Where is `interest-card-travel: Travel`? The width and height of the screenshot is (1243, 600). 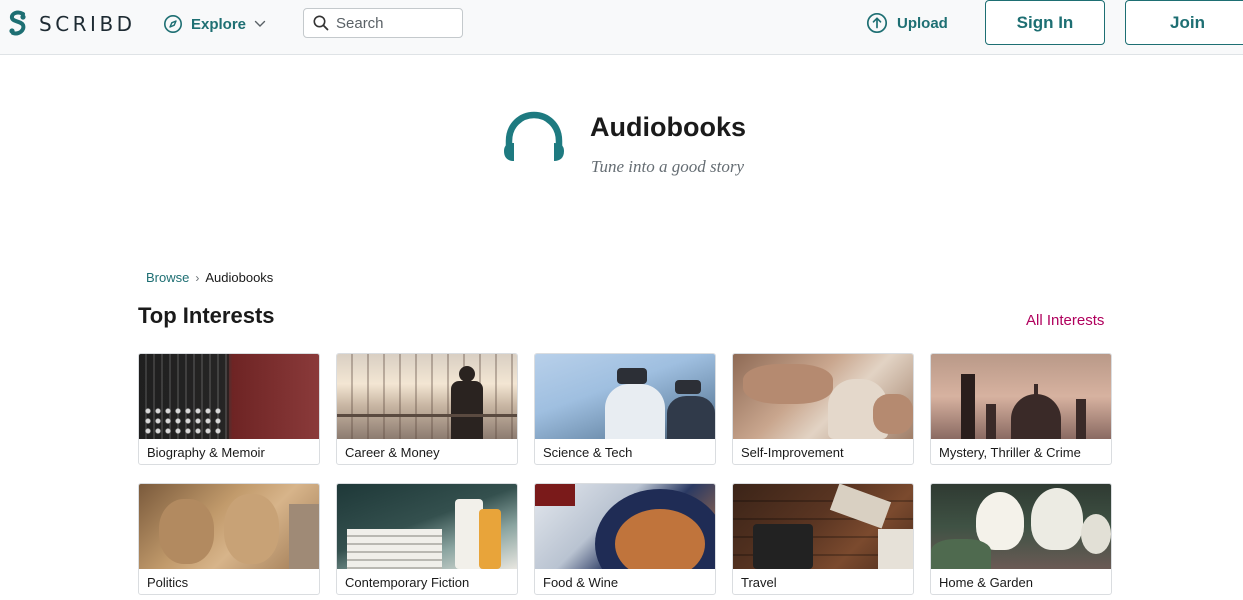 interest-card-travel: Travel is located at coordinates (823, 539).